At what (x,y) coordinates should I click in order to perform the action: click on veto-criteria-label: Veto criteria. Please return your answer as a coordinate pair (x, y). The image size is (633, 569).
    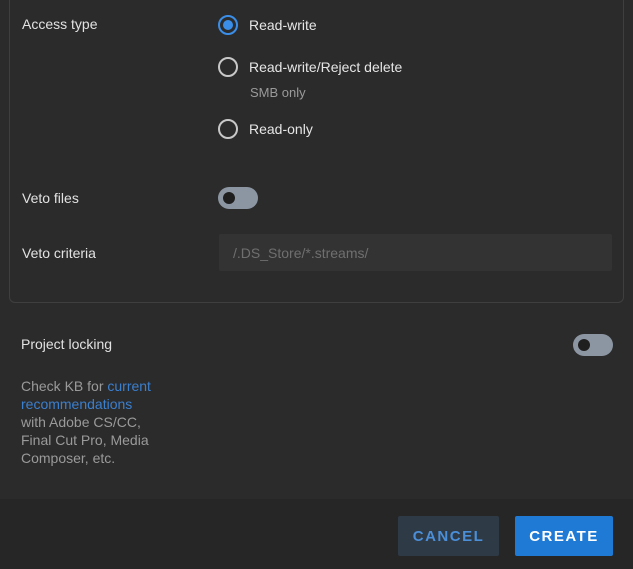
    Looking at the image, I should click on (59, 253).